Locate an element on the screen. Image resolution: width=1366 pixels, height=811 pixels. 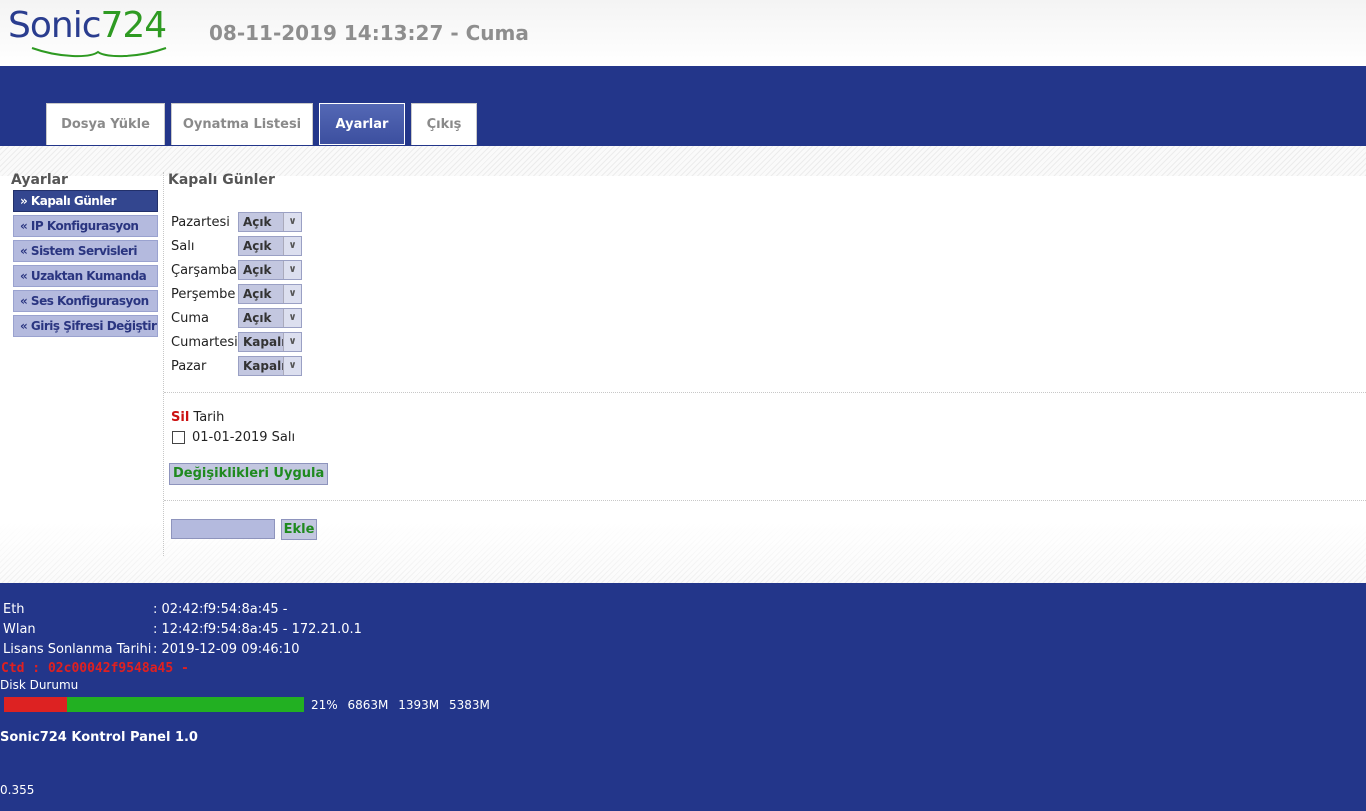
date-column-header: Tarih is located at coordinates (209, 417).